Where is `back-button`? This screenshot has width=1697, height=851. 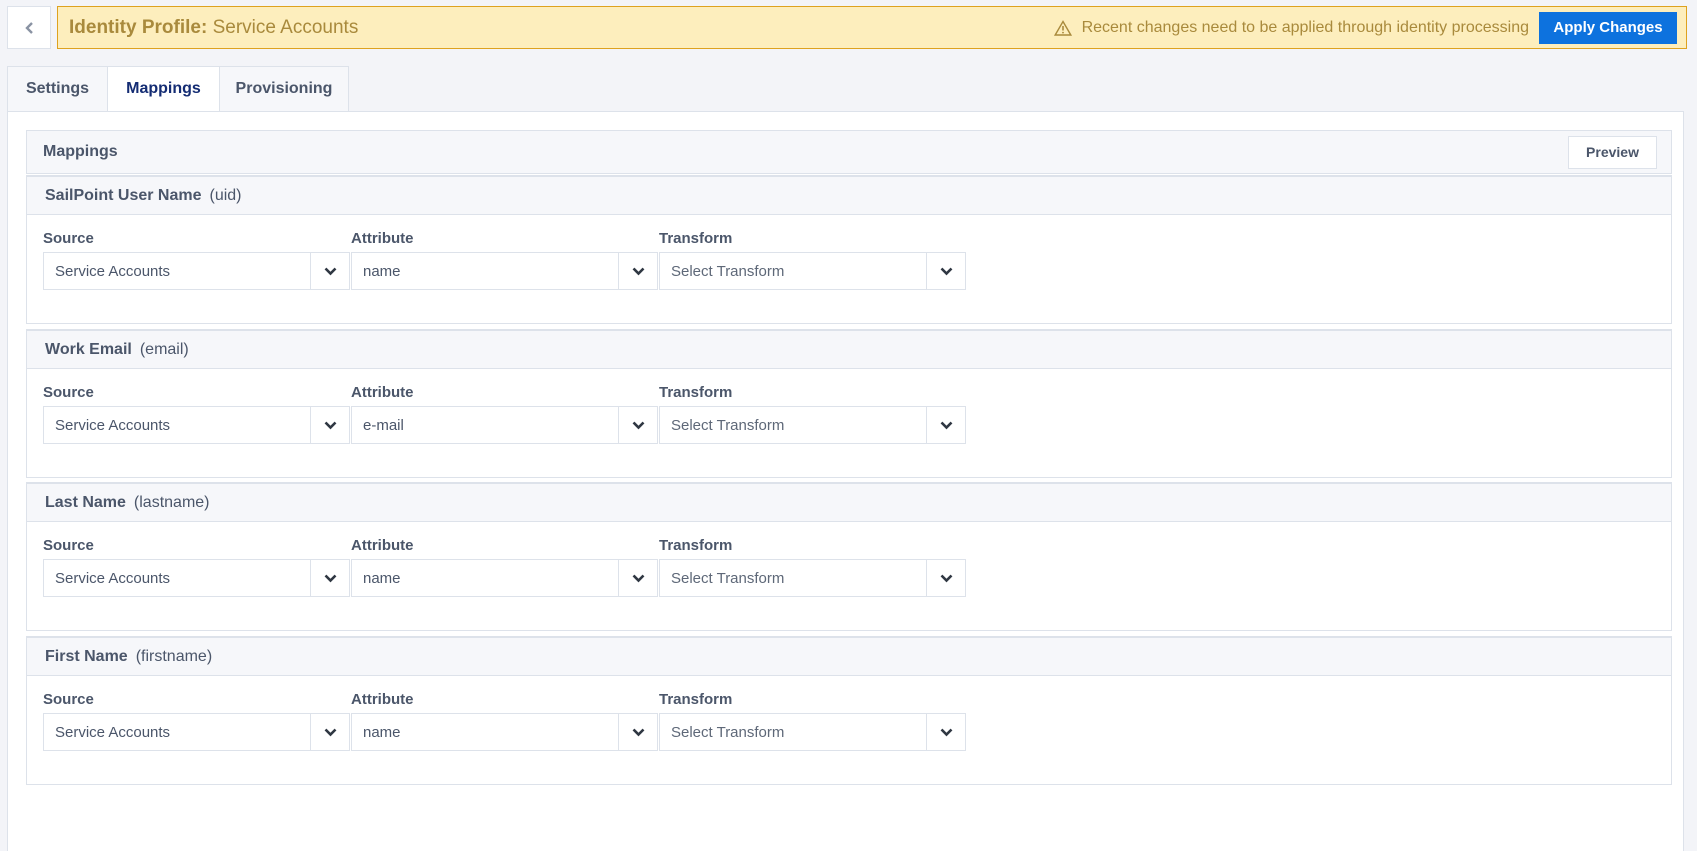 back-button is located at coordinates (29, 27).